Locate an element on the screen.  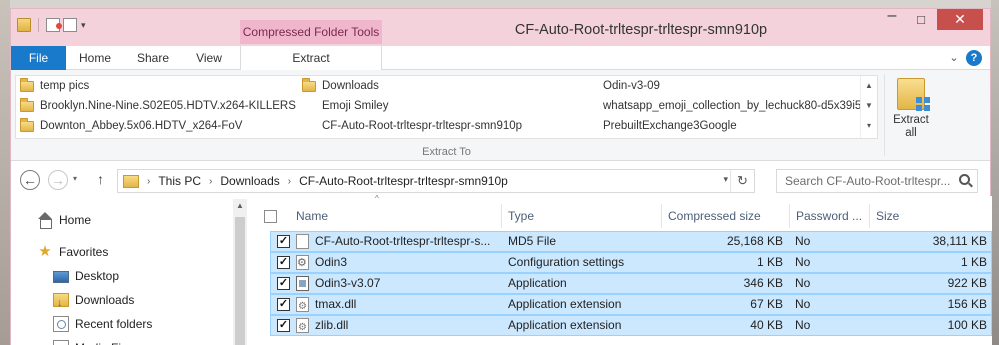
destination-label: Downloads is located at coordinates (350, 86).